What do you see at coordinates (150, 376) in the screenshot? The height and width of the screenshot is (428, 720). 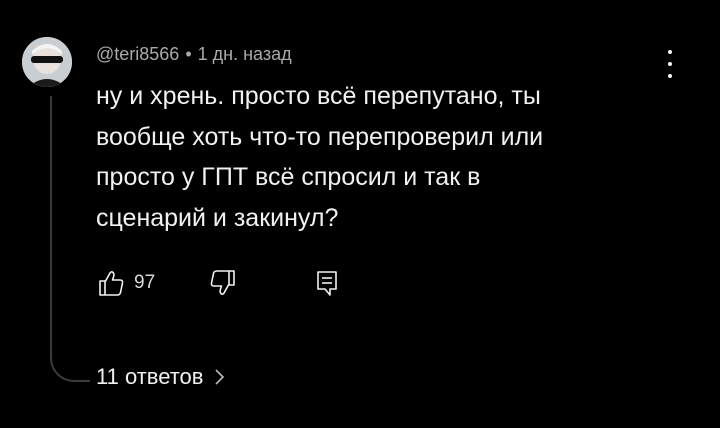 I see `replies-label: 11 ответов` at bounding box center [150, 376].